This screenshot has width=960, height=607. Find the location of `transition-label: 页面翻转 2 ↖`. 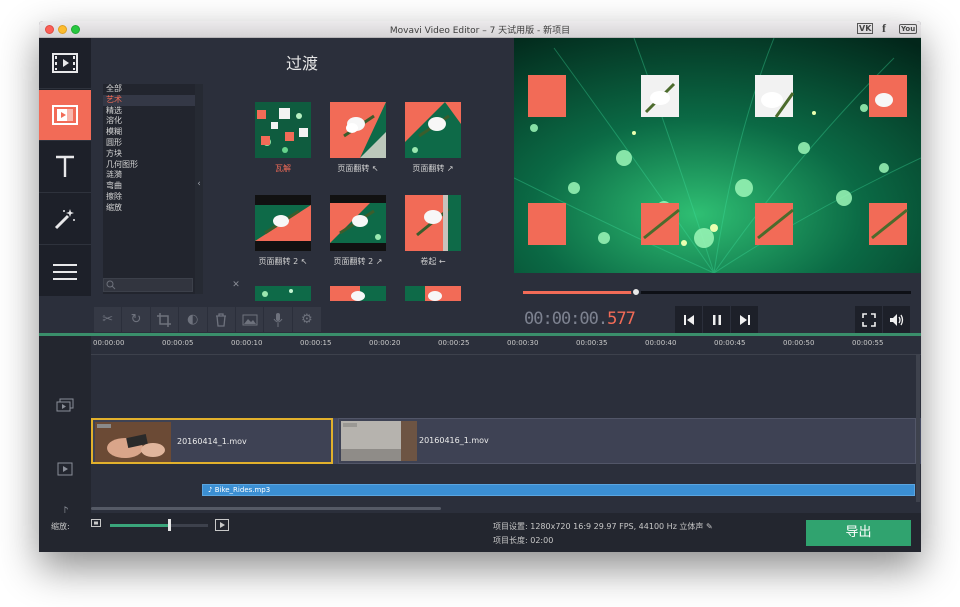

transition-label: 页面翻转 2 ↖ is located at coordinates (283, 261).